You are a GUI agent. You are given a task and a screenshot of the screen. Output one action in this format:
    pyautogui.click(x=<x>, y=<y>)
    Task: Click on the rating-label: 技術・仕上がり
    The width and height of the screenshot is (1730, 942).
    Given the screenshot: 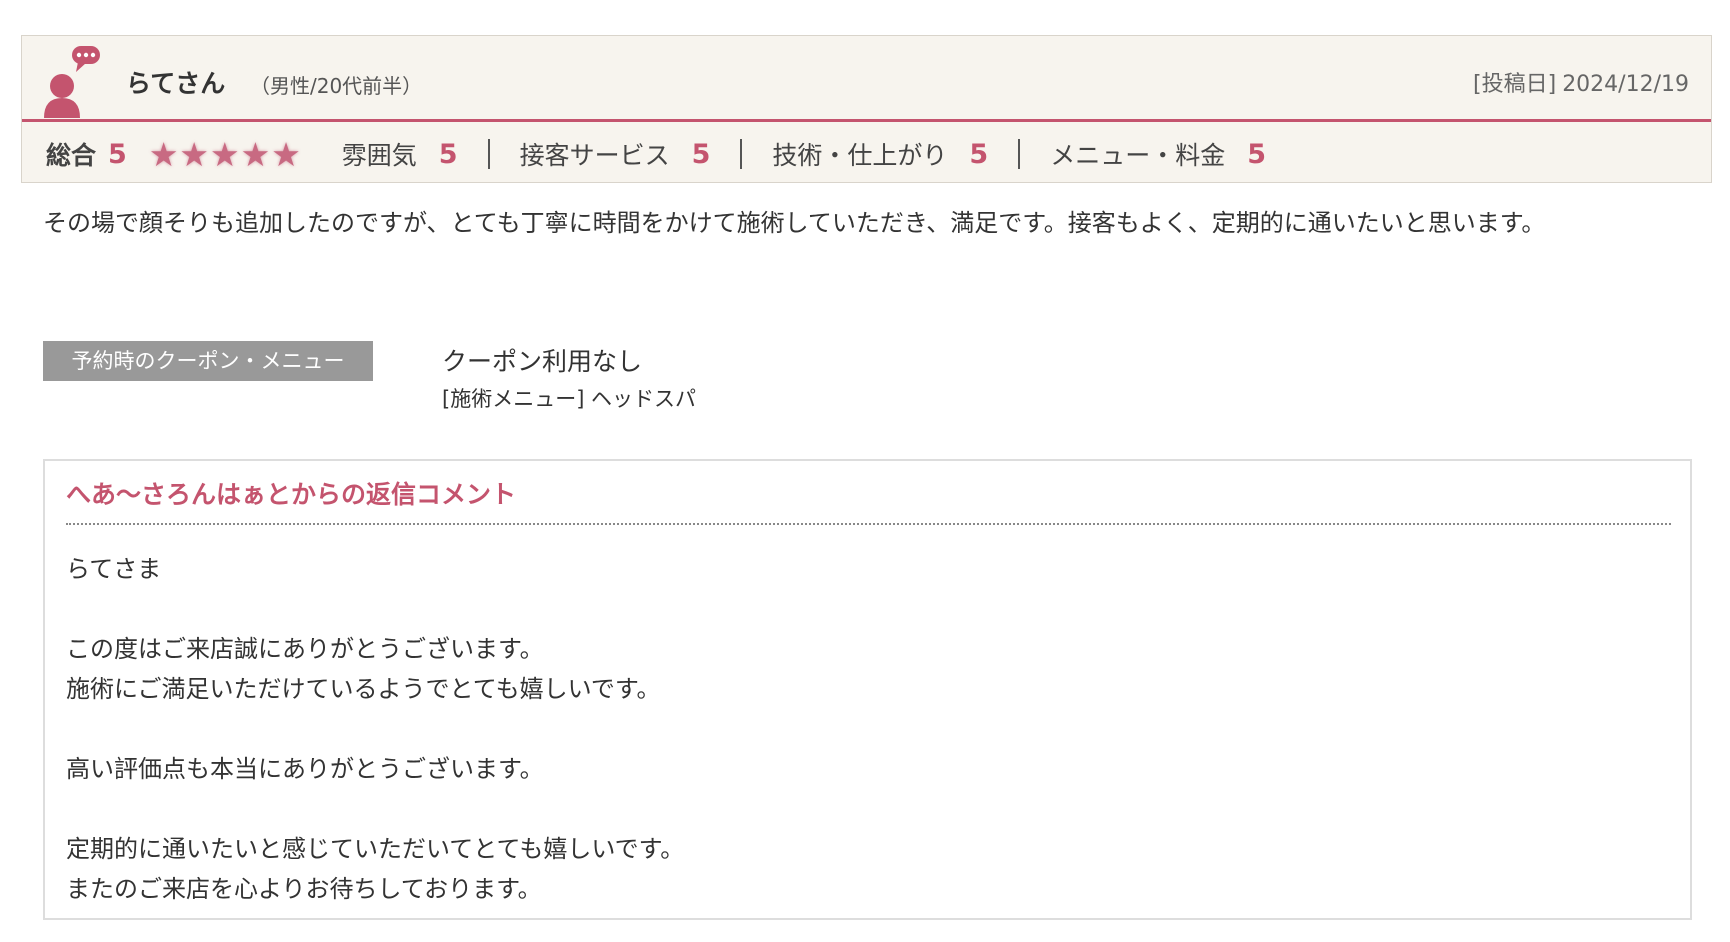 What is the action you would take?
    pyautogui.click(x=860, y=155)
    